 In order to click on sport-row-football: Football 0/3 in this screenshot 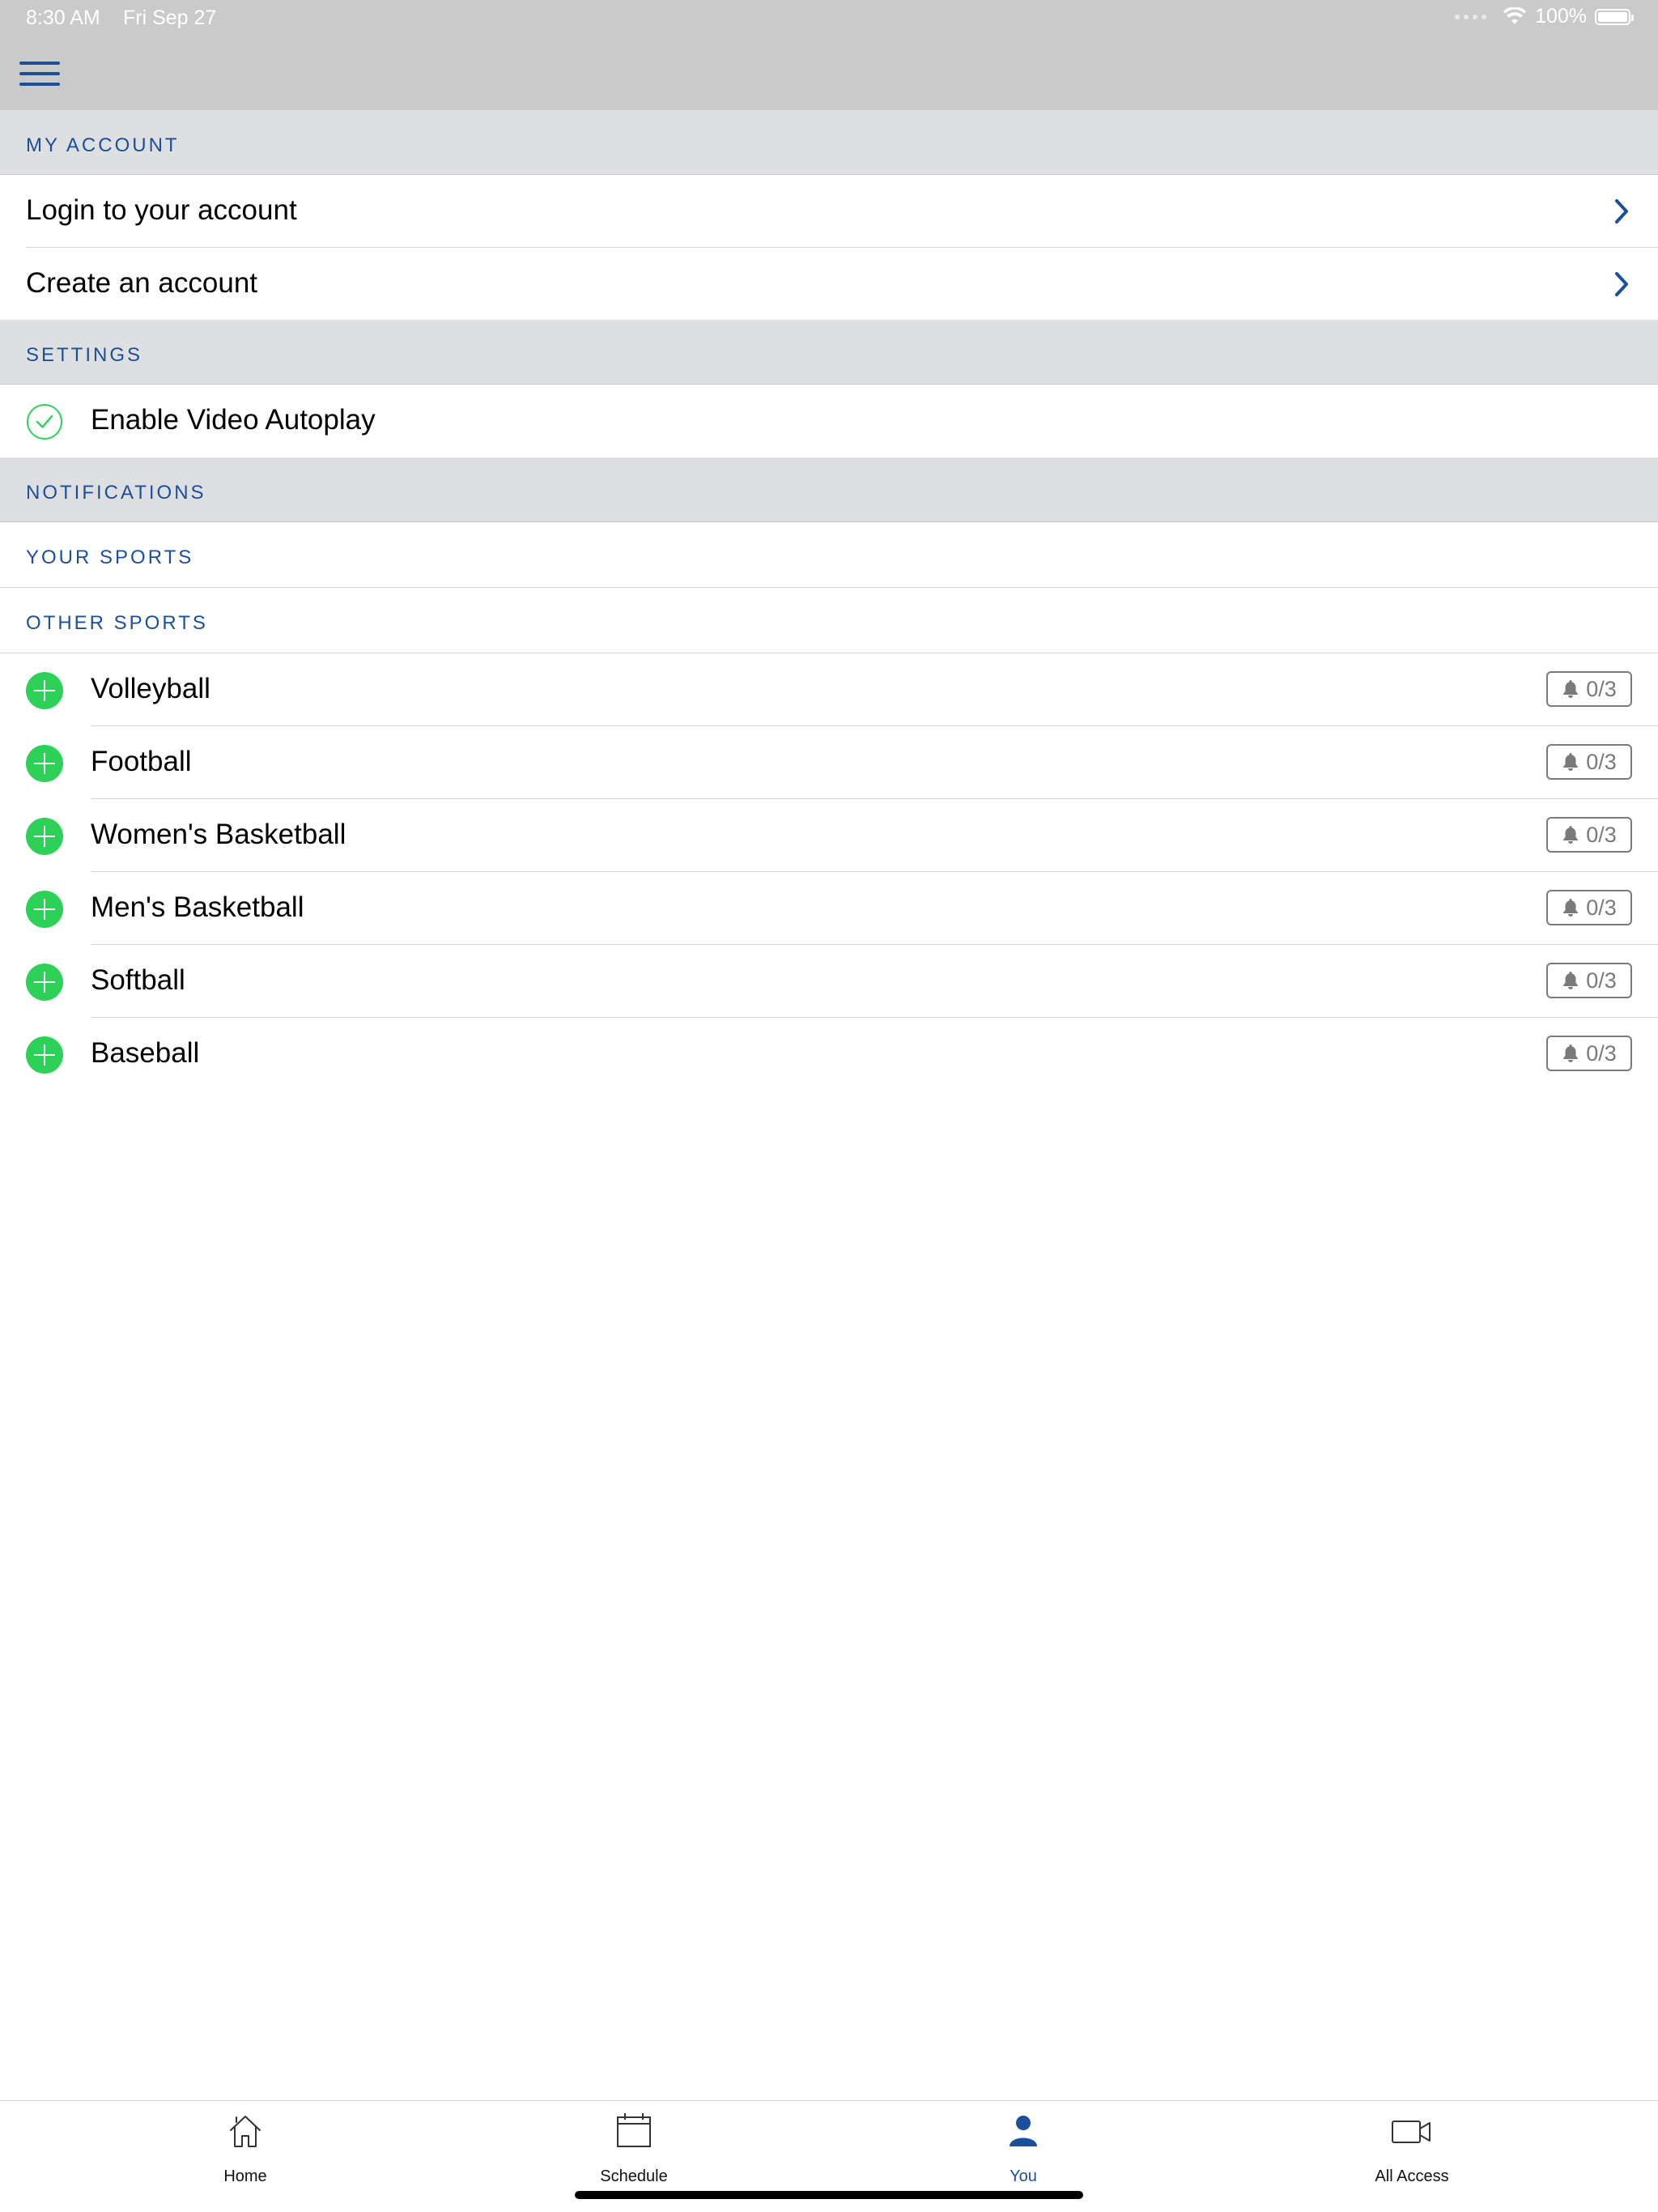, I will do `click(829, 762)`.